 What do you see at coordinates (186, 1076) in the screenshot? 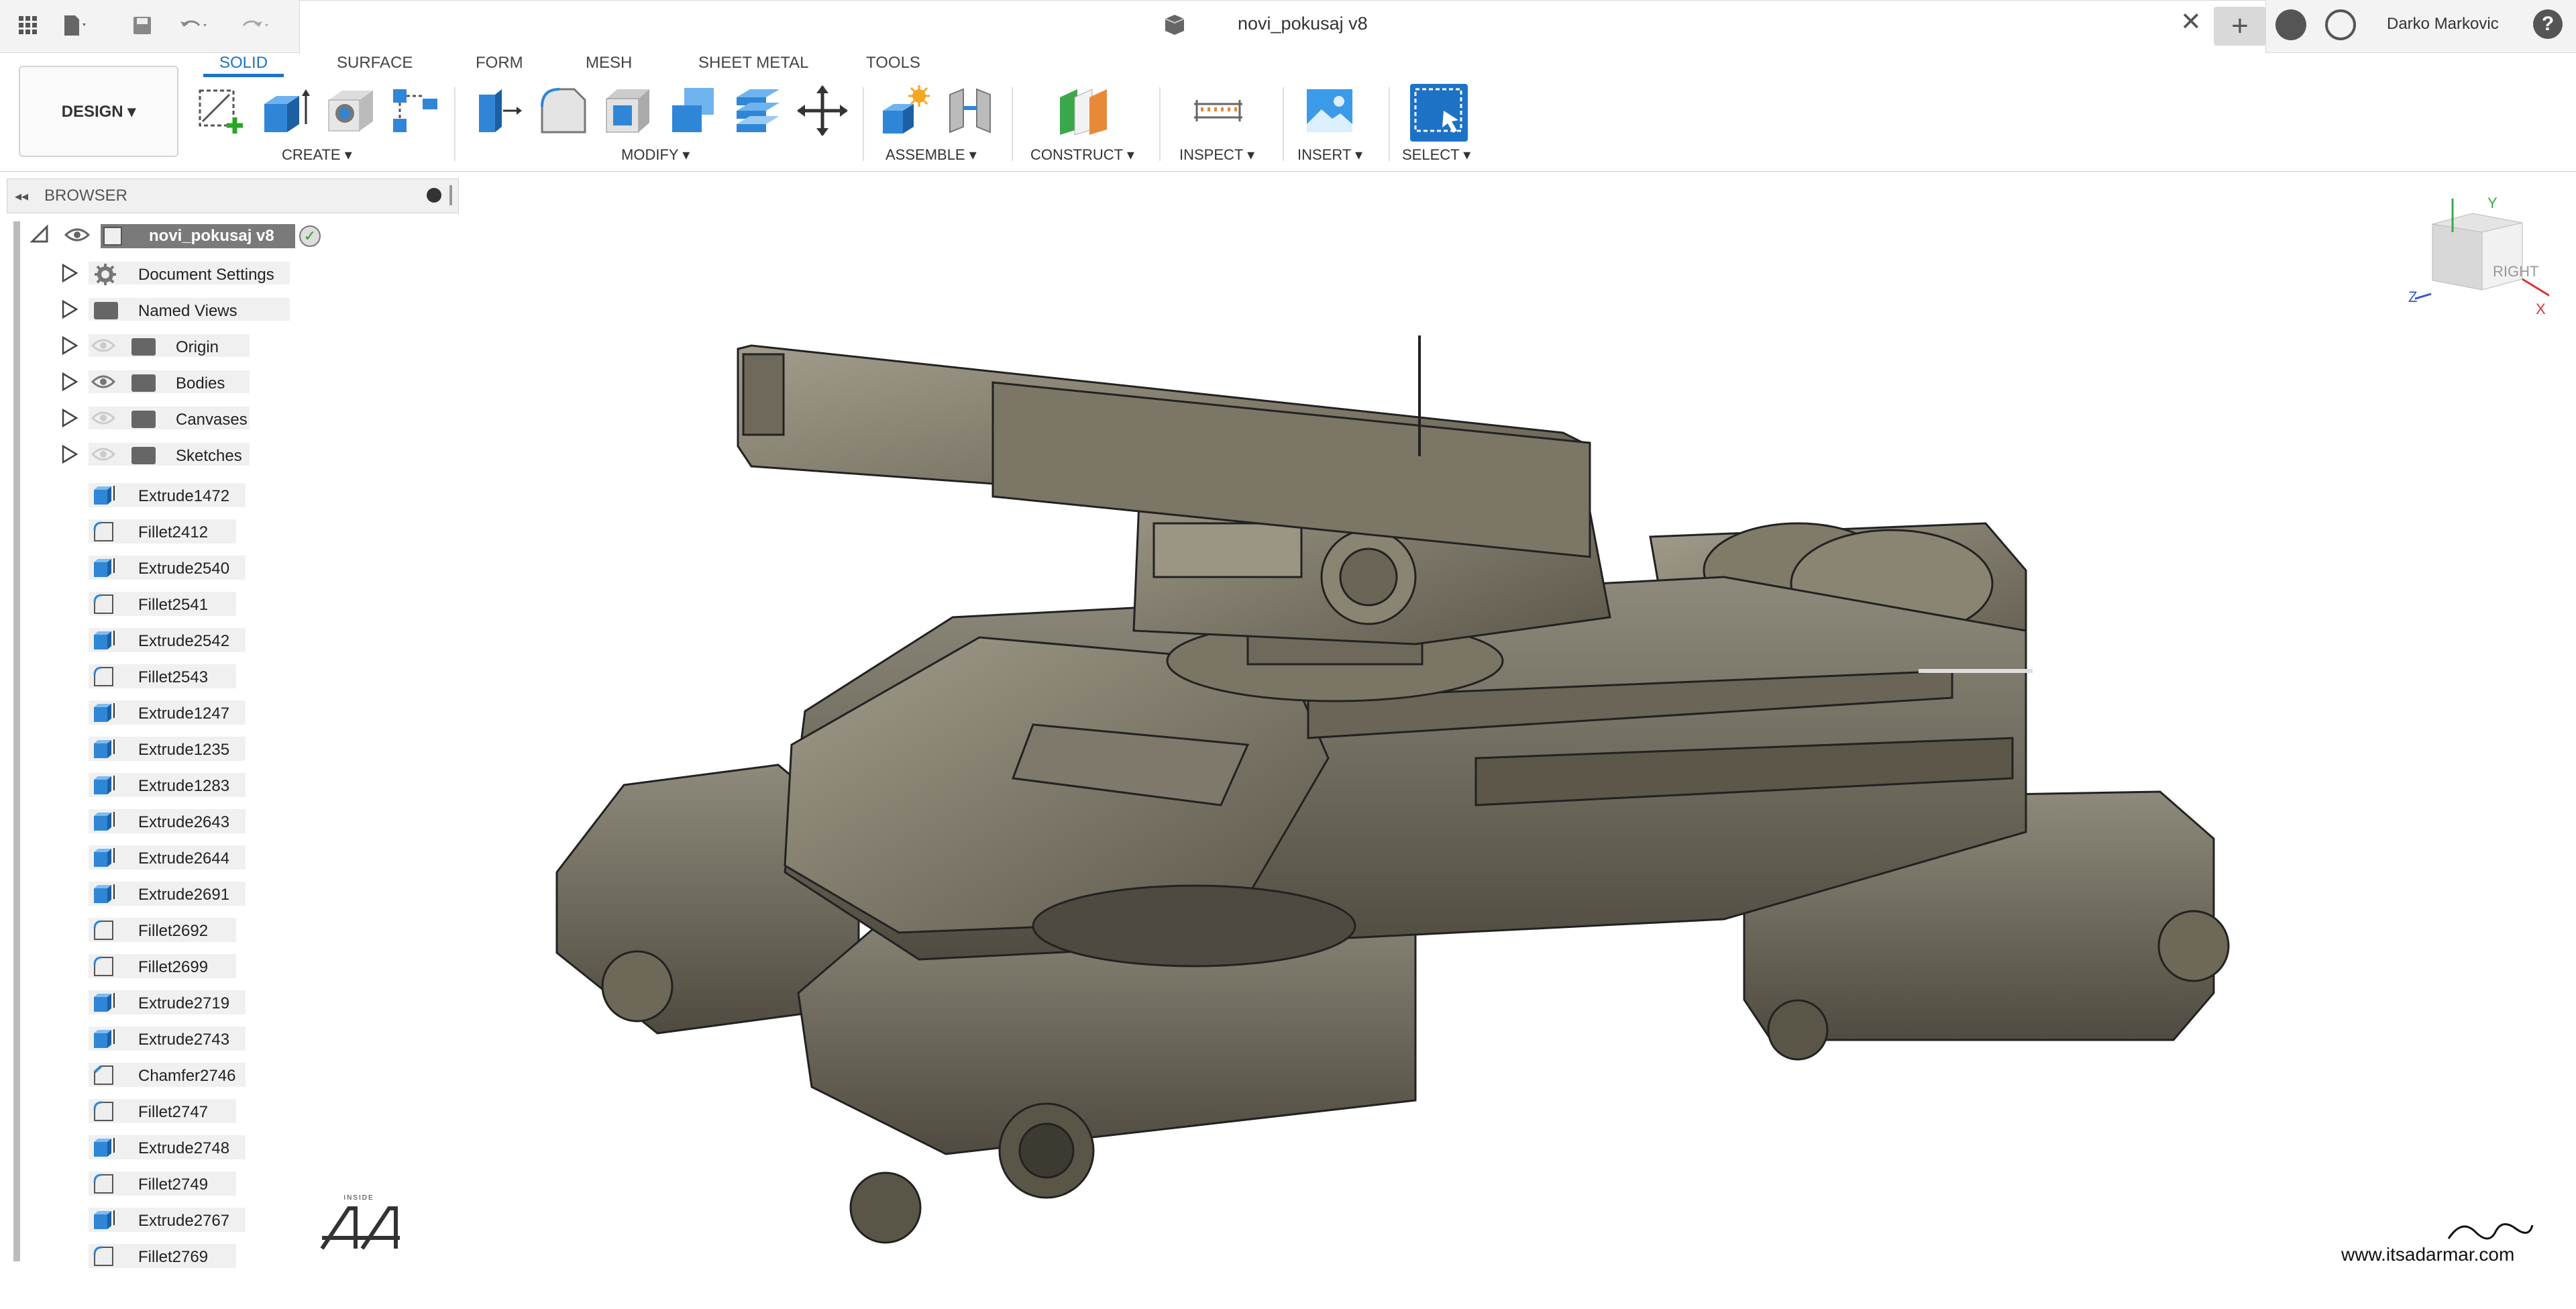
I see `timeline-feature-label: Chamfer2746` at bounding box center [186, 1076].